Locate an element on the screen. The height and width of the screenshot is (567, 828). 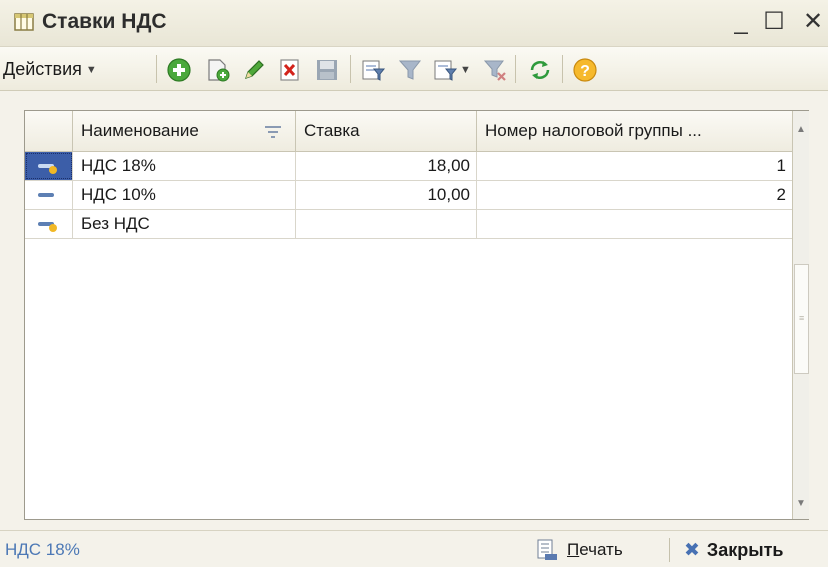
actions-menu-label: Действия is located at coordinates (42, 69).